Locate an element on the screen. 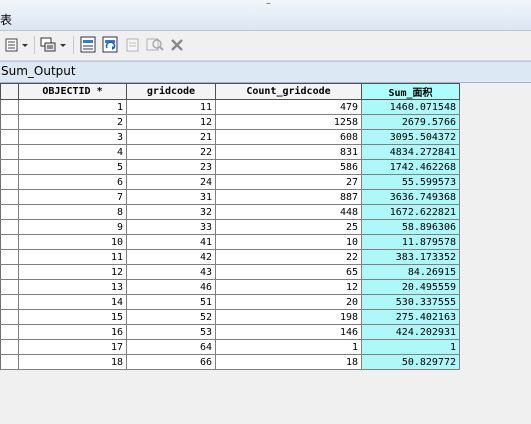 Image resolution: width=531 pixels, height=424 pixels. cell-count-gridcode: 22 is located at coordinates (288, 257).